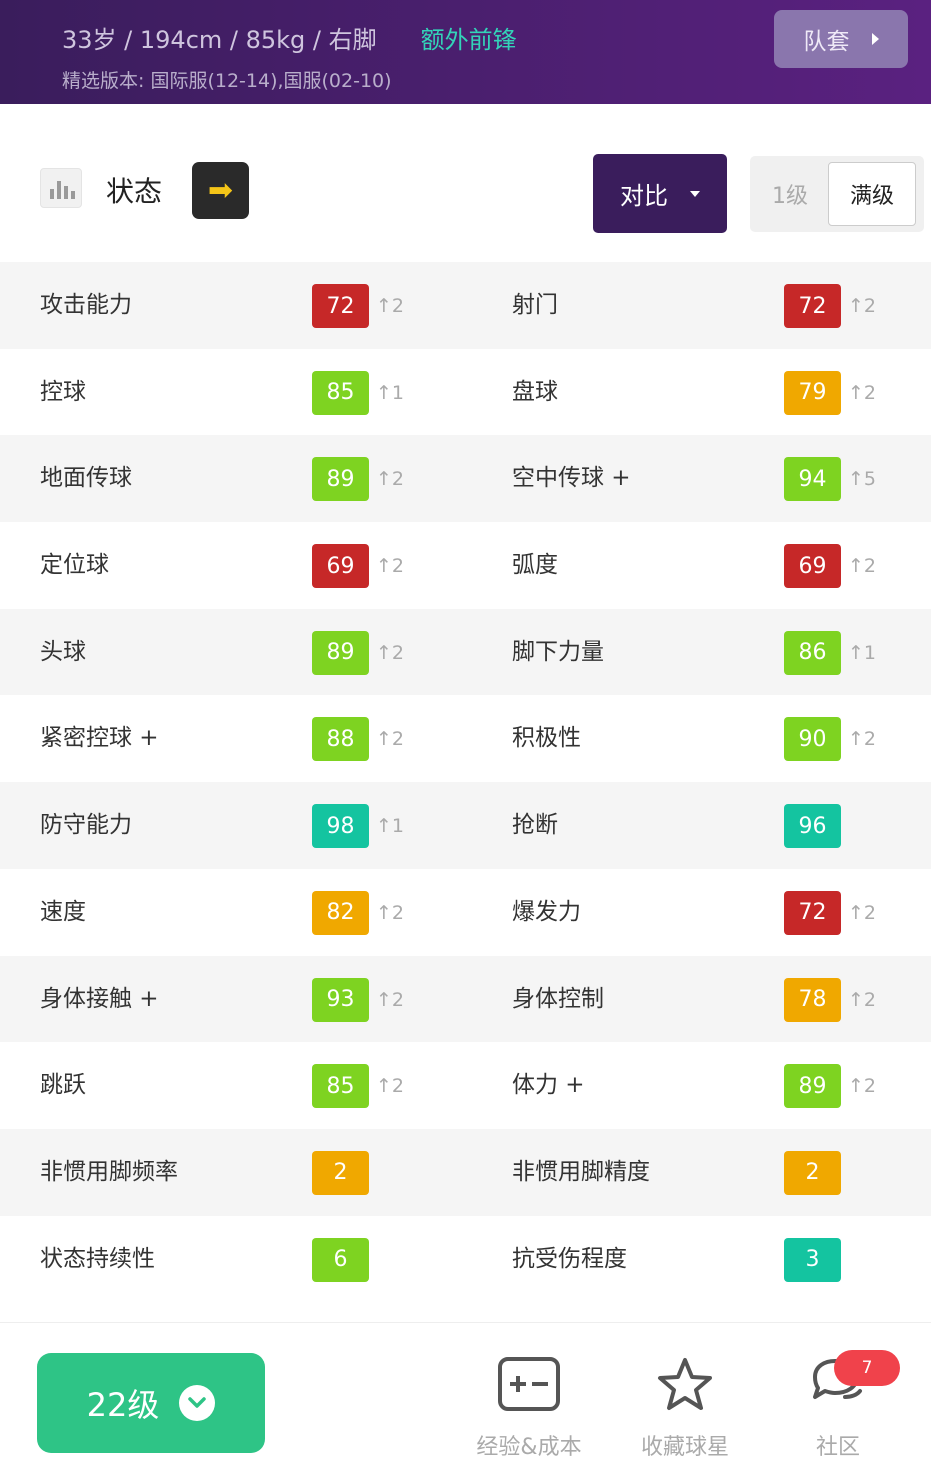 The height and width of the screenshot is (1484, 931). Describe the element at coordinates (546, 738) in the screenshot. I see `stat-name: 积极性` at that location.